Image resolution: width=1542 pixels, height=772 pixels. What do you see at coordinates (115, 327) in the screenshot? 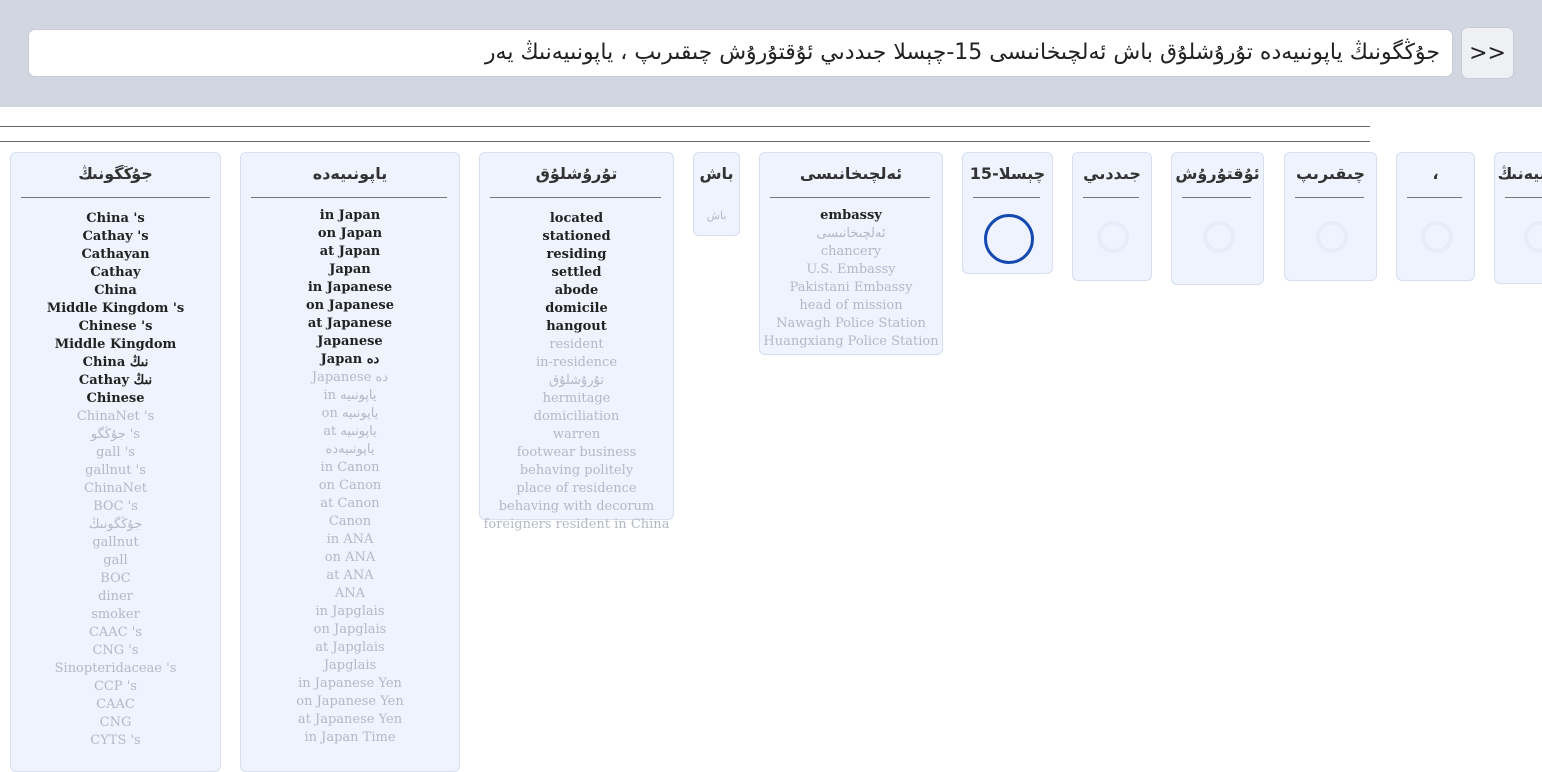
I see `candidate-item: Chinese 's` at bounding box center [115, 327].